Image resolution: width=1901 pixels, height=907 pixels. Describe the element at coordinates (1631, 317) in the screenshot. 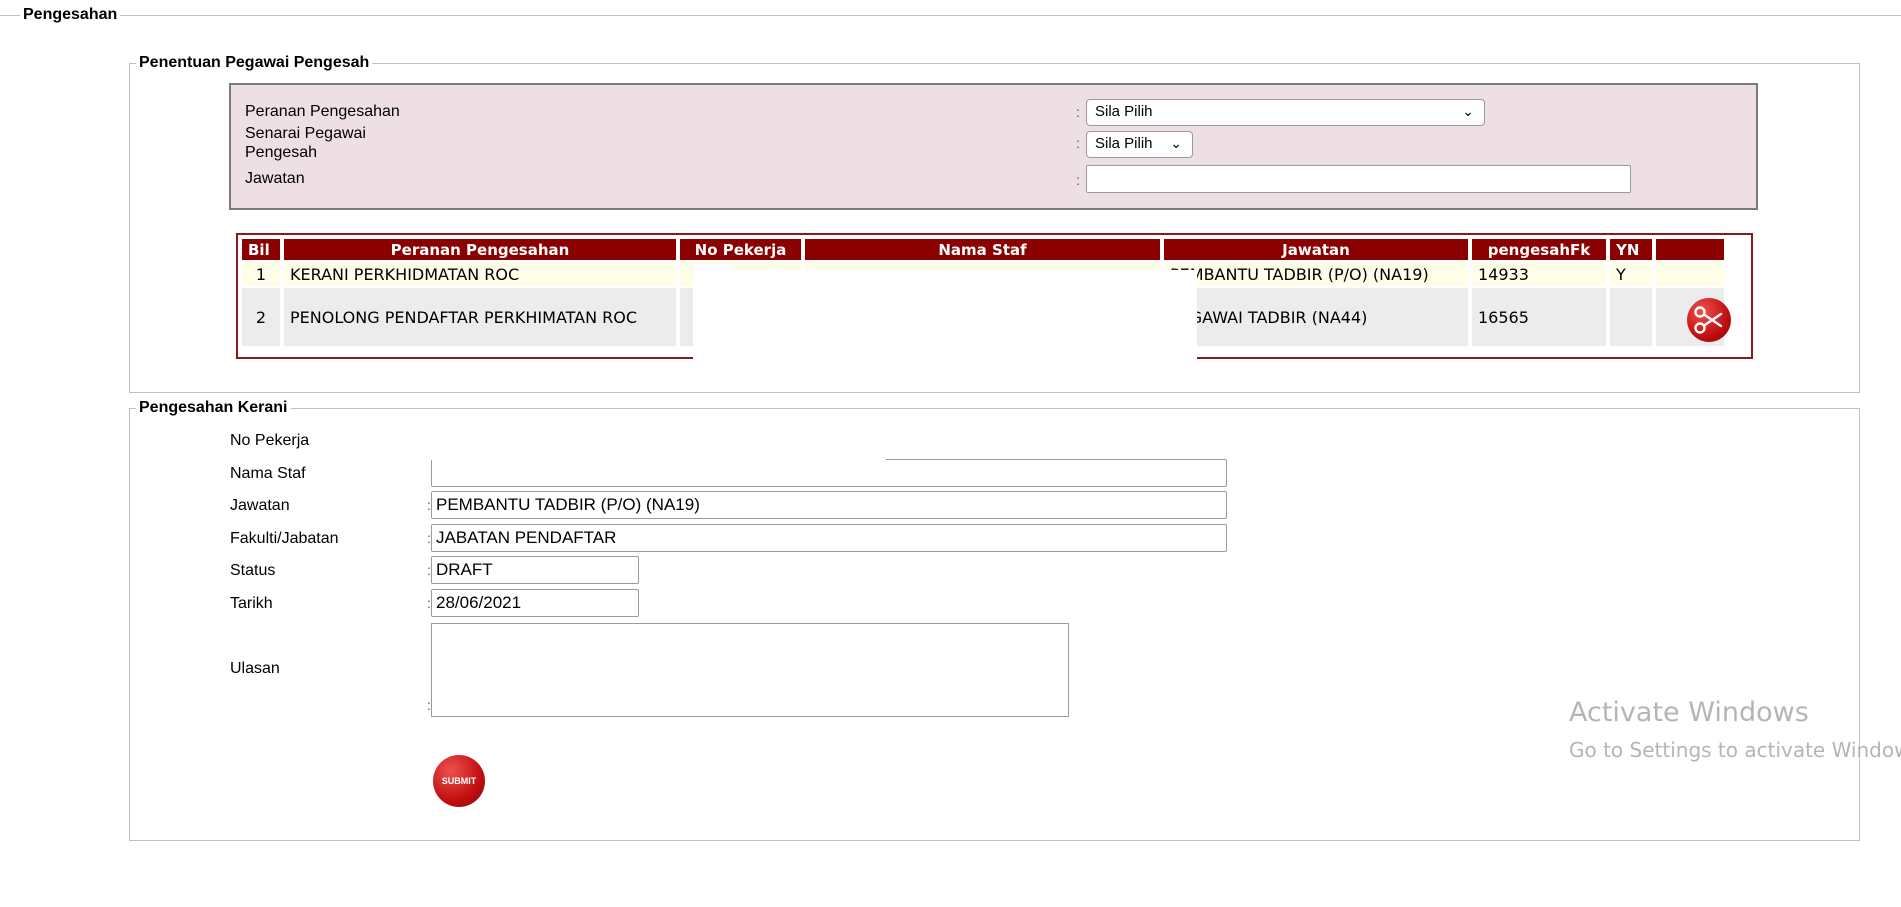

I see `cell-yn` at that location.